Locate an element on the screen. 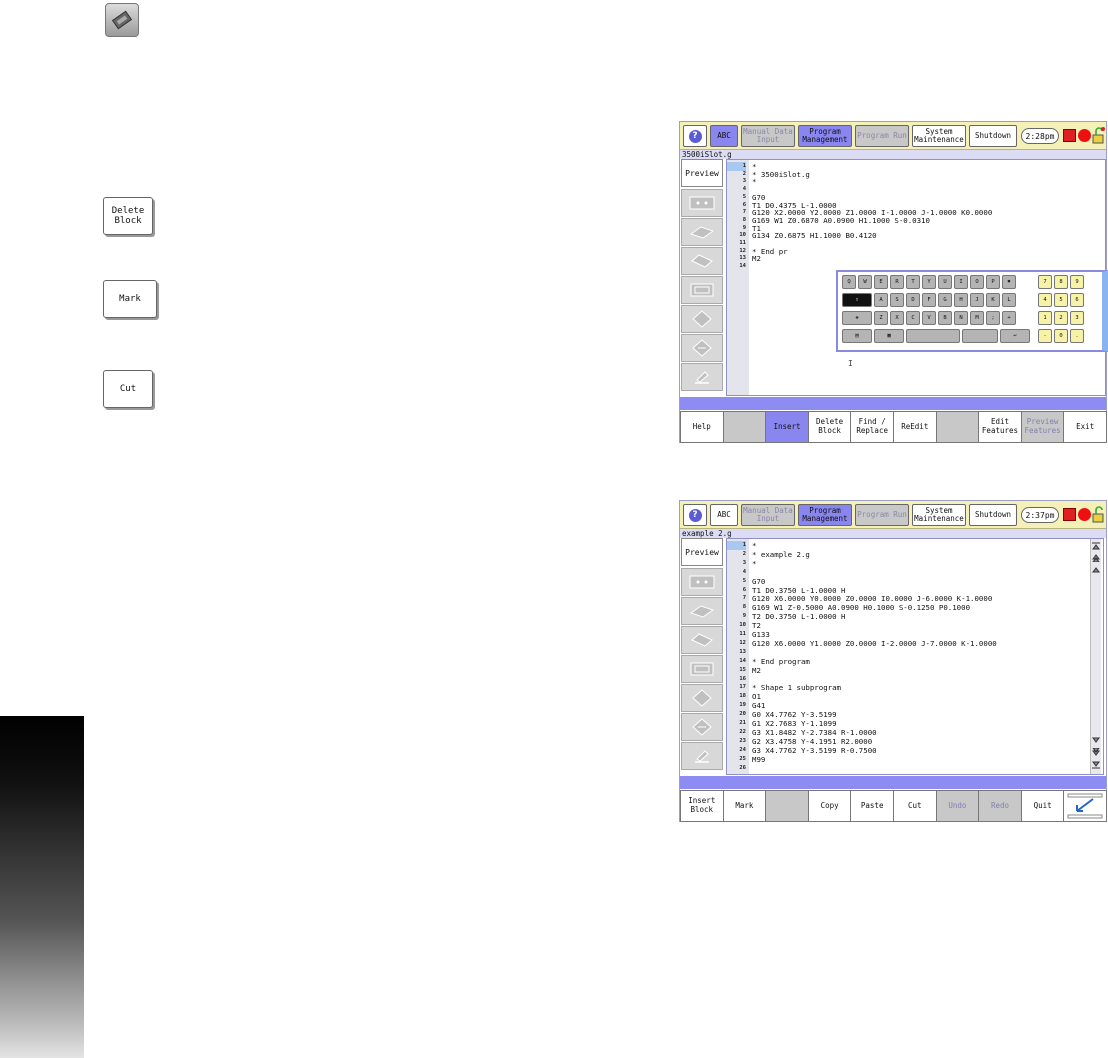 The image size is (1108, 1058). keyboard-key: P is located at coordinates (993, 282).